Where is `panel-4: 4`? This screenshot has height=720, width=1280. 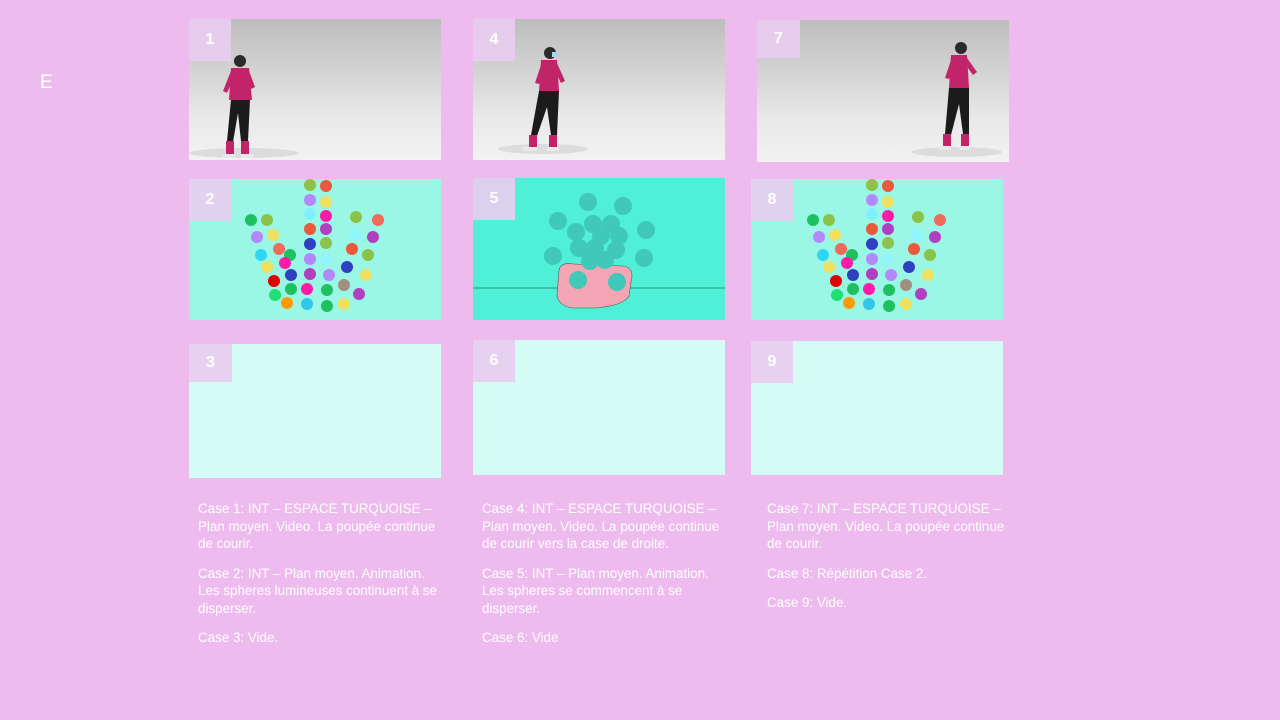
panel-4: 4 is located at coordinates (599, 89).